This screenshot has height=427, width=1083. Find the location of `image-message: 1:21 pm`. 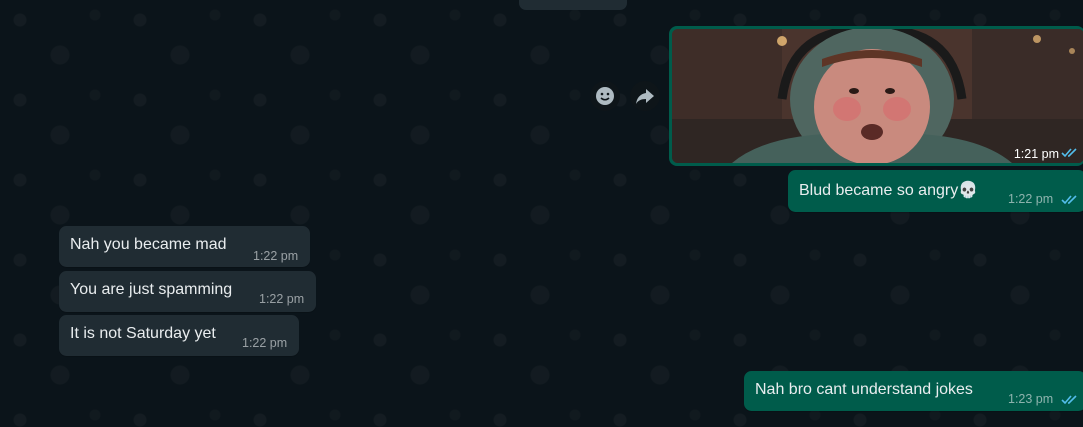

image-message: 1:21 pm is located at coordinates (876, 96).